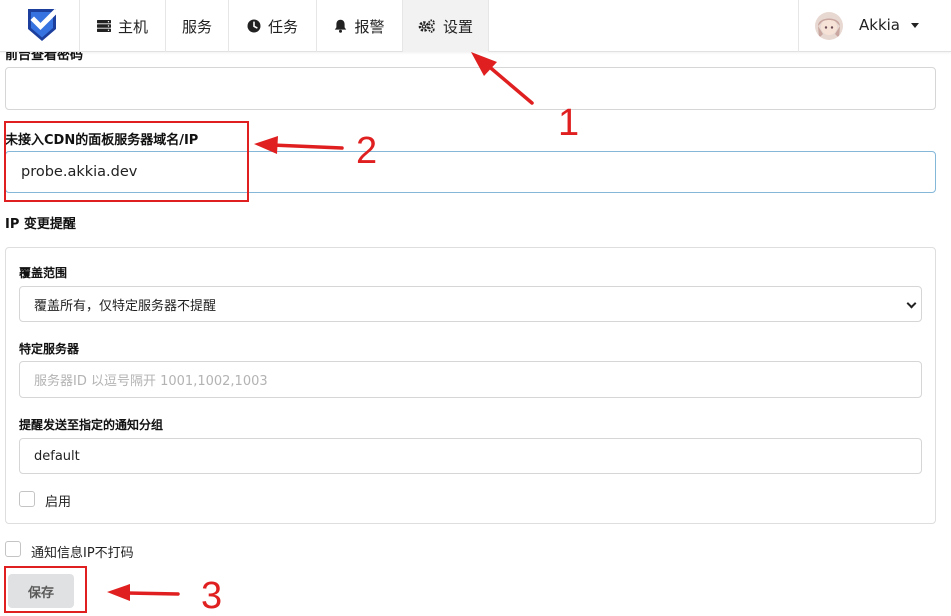 Image resolution: width=951 pixels, height=616 pixels. I want to click on gears-icon, so click(427, 26).